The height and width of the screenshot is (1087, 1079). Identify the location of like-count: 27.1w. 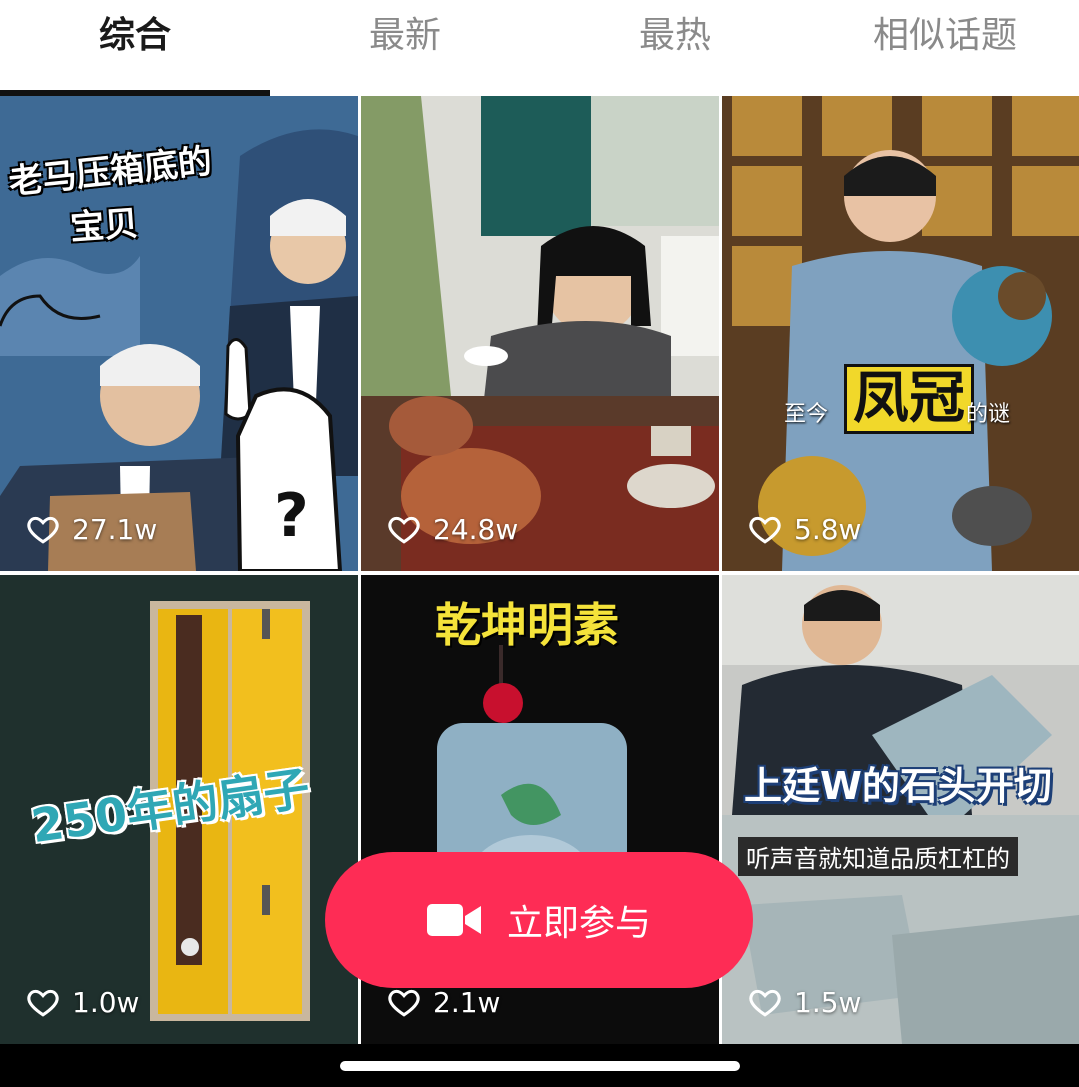
(91, 529).